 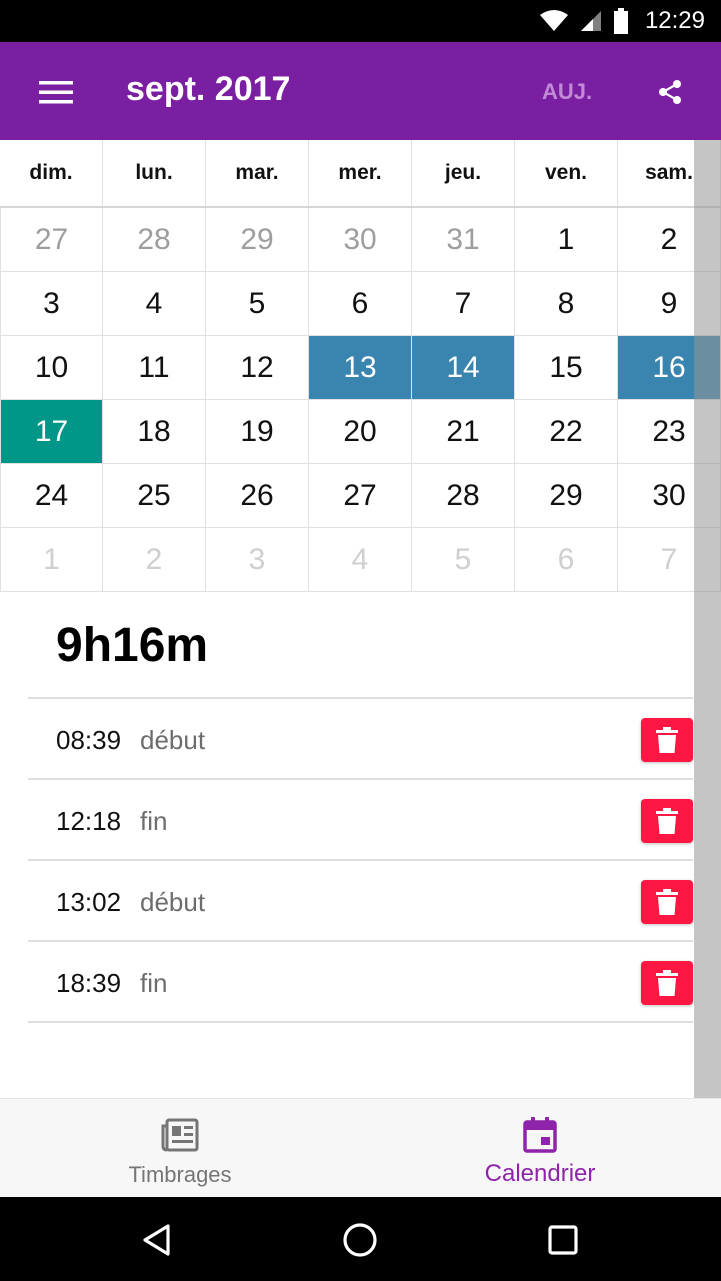 I want to click on newspaper-icon, so click(x=180, y=1135).